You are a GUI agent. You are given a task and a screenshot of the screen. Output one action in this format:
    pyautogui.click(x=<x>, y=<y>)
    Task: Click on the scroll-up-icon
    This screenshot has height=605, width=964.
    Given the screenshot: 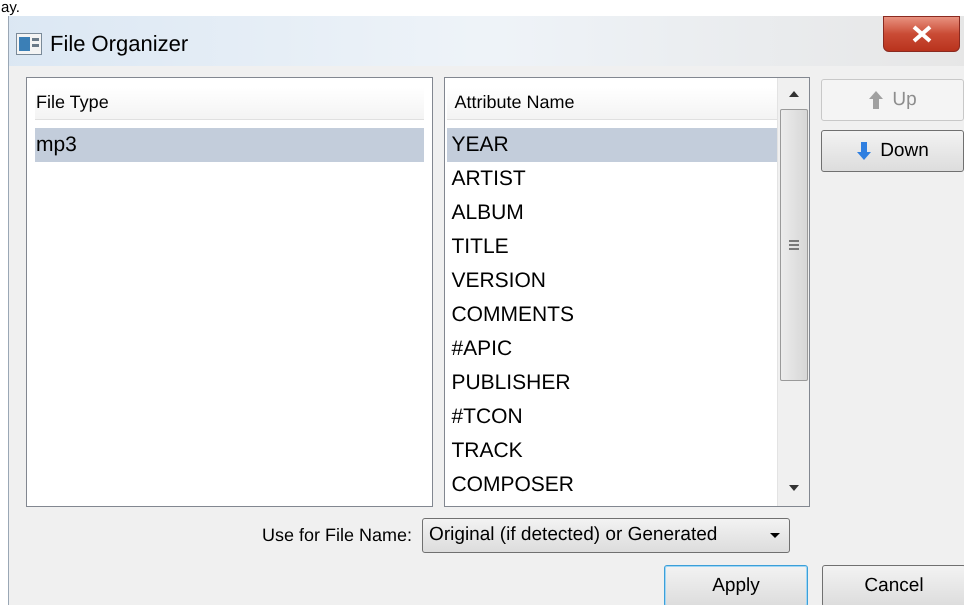 What is the action you would take?
    pyautogui.click(x=794, y=94)
    